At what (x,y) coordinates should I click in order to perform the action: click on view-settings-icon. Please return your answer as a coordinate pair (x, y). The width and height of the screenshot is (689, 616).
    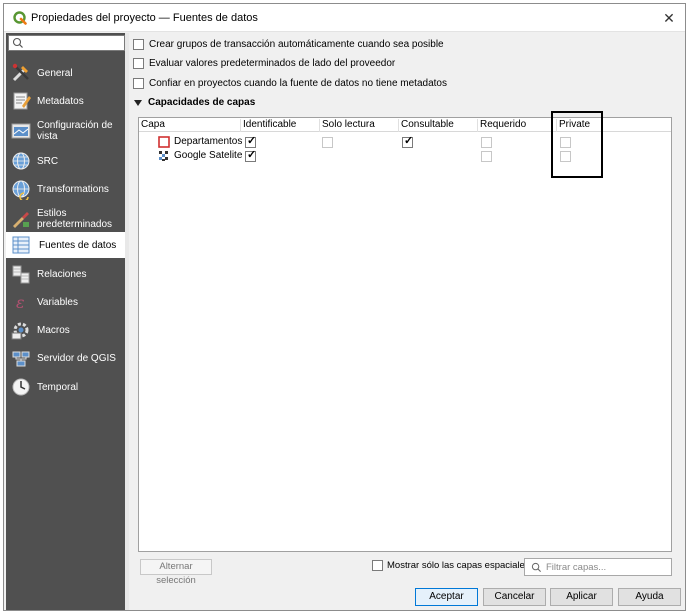
    Looking at the image, I should click on (21, 131).